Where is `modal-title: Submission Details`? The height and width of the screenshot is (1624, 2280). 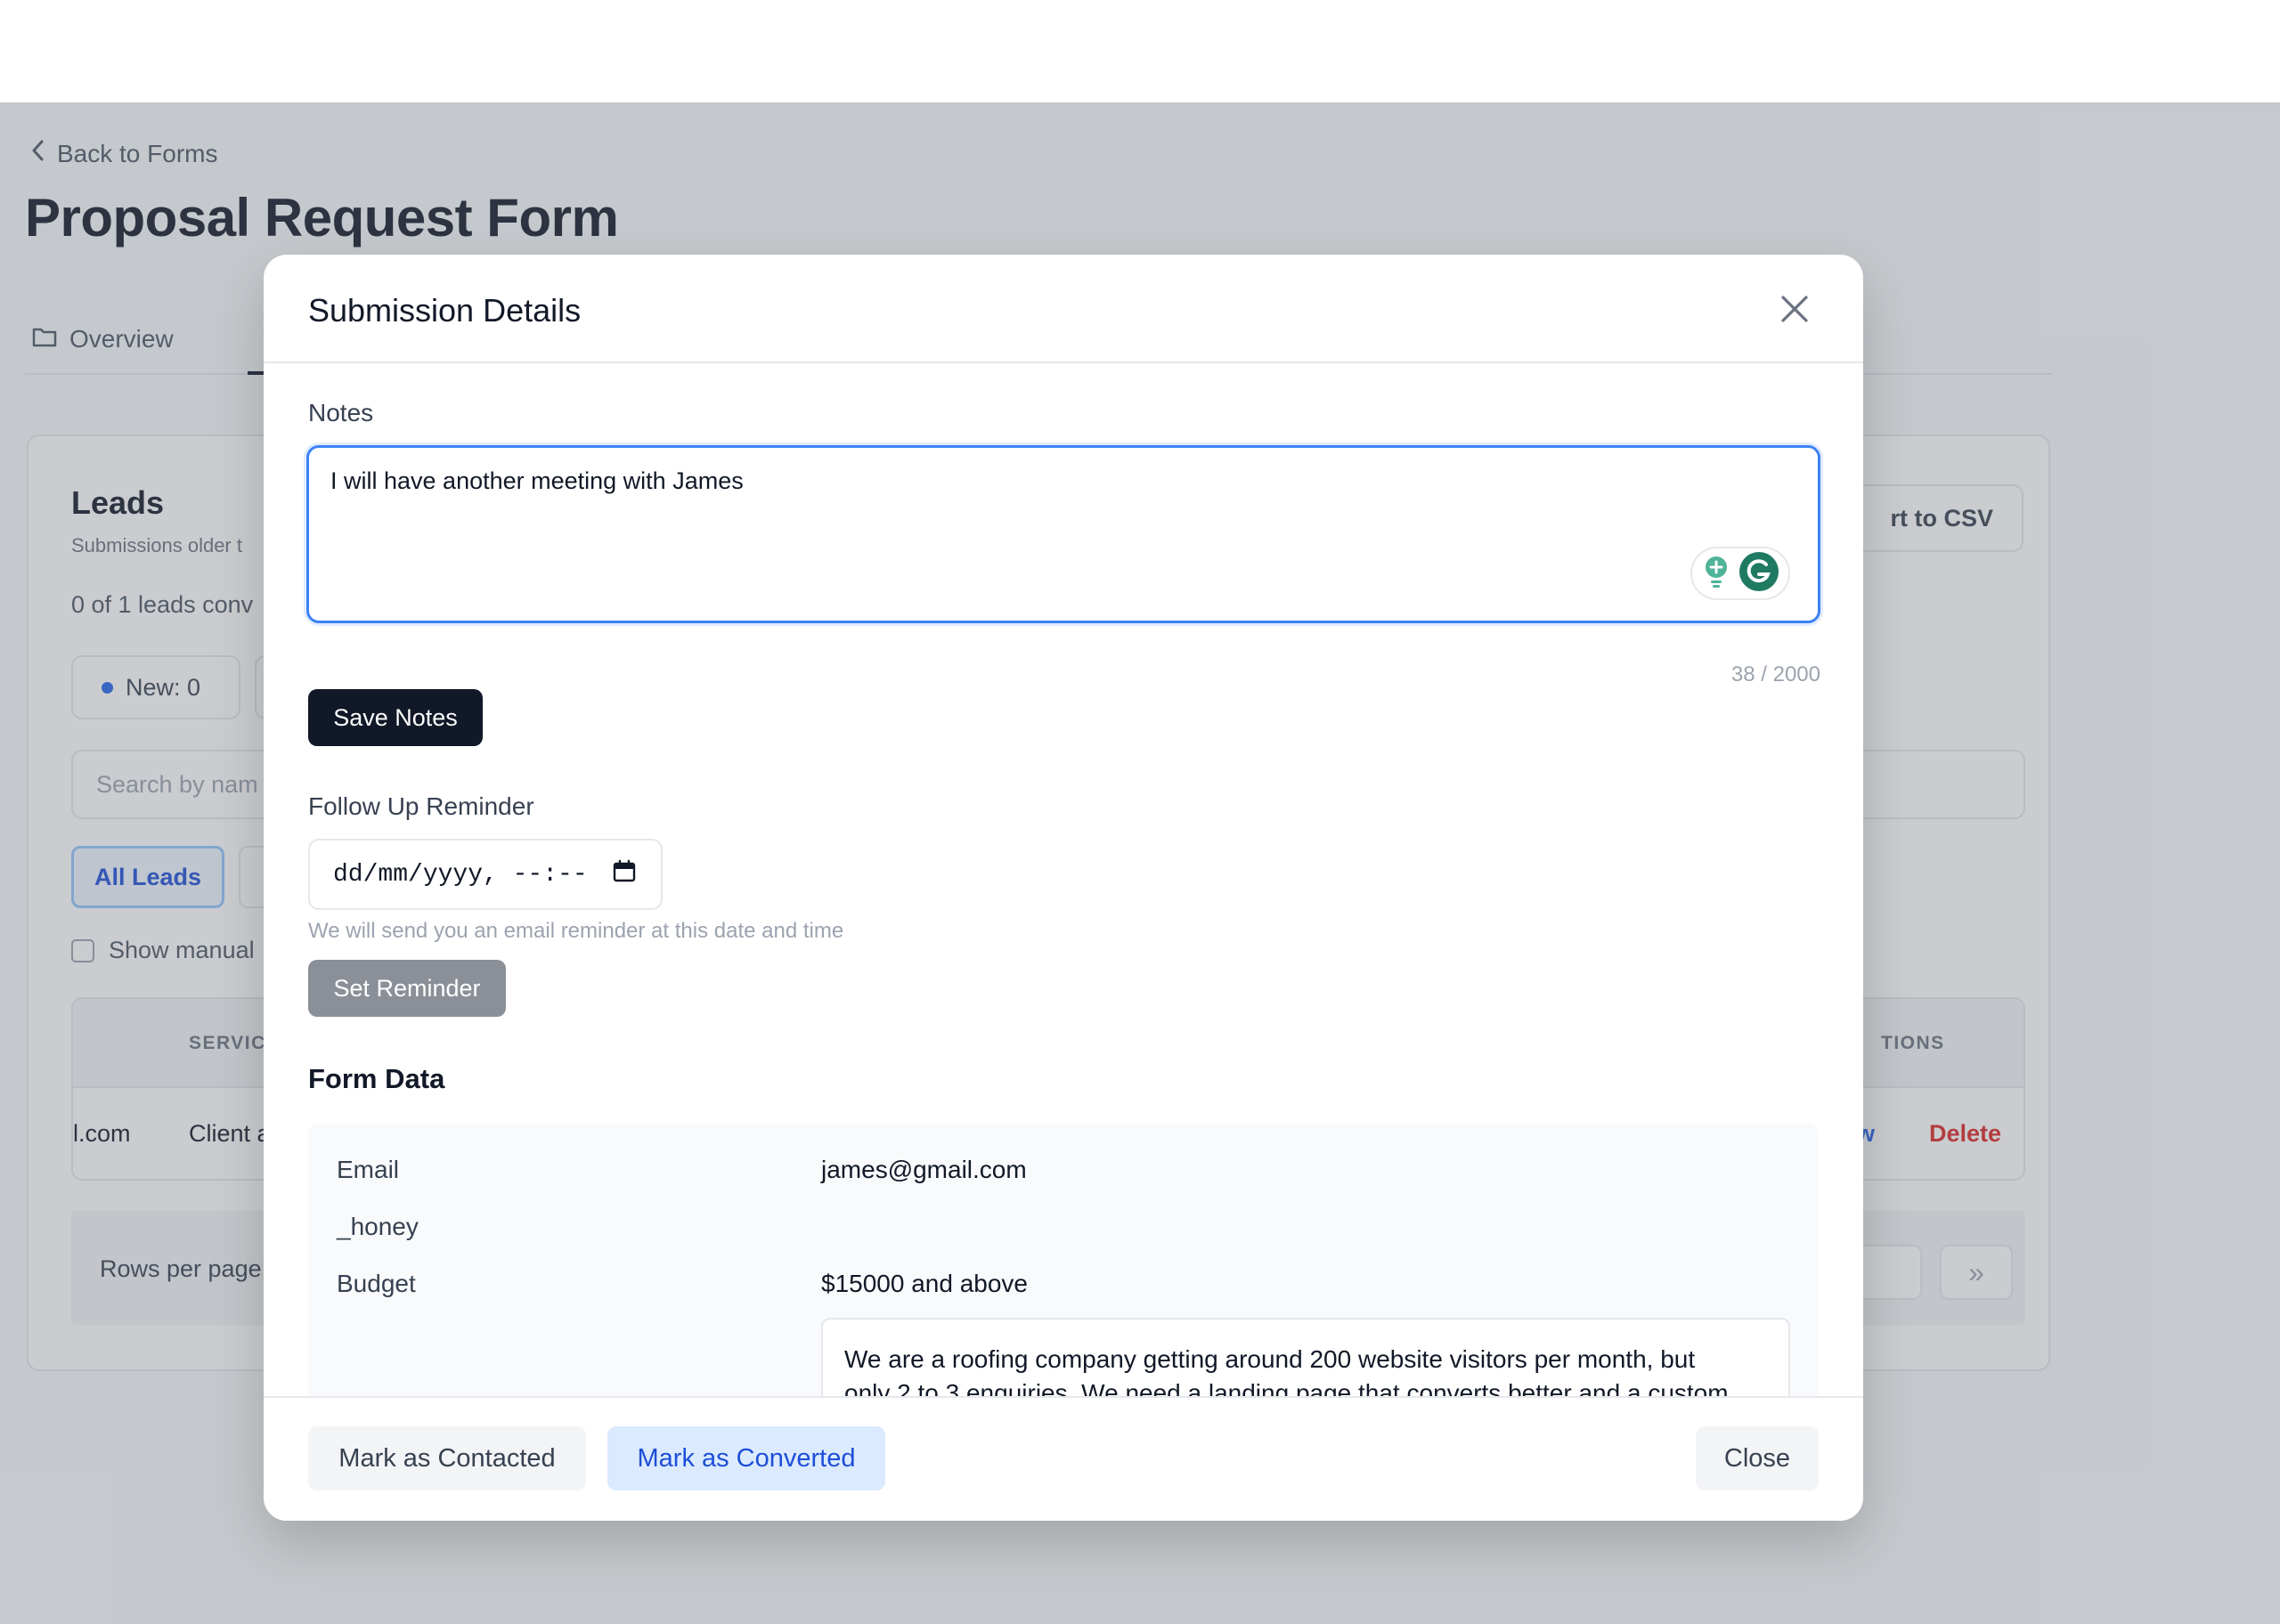
modal-title: Submission Details is located at coordinates (445, 310).